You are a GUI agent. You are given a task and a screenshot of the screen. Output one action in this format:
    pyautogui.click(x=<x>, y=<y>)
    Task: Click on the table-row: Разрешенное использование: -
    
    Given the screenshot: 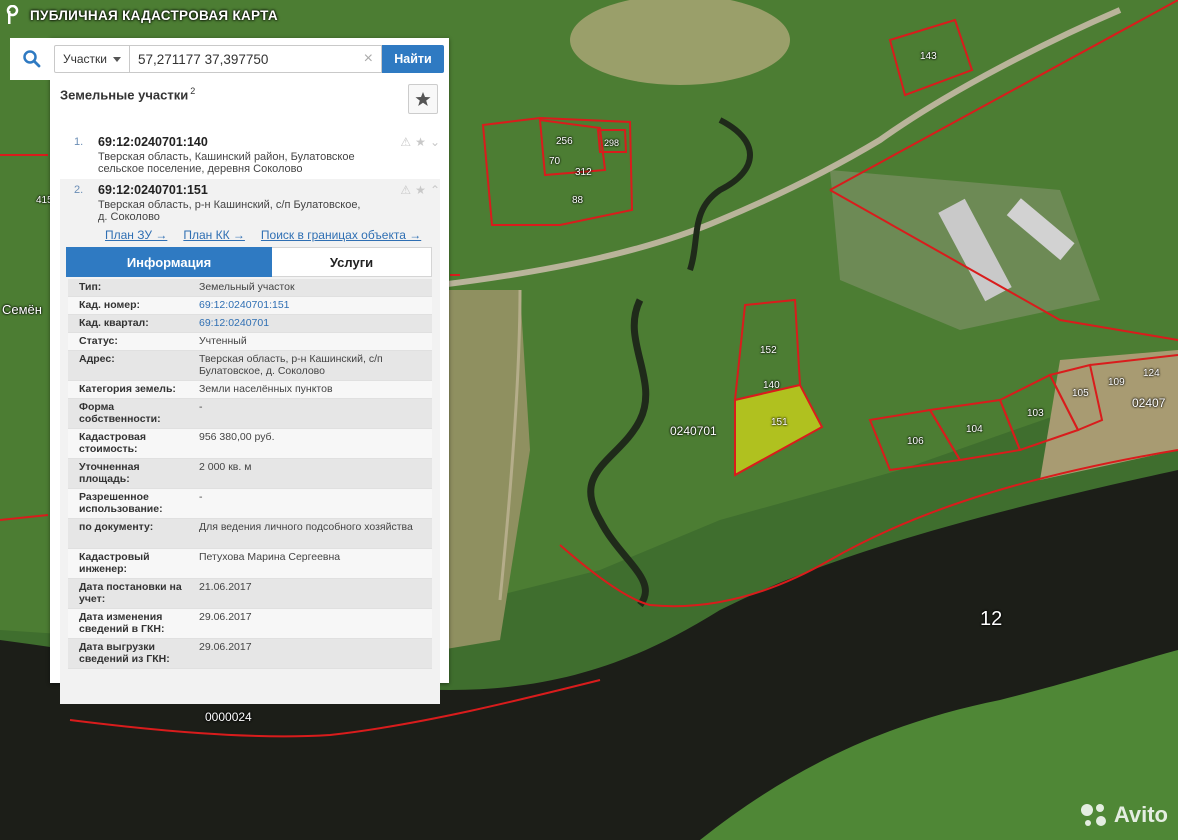 What is the action you would take?
    pyautogui.click(x=250, y=504)
    